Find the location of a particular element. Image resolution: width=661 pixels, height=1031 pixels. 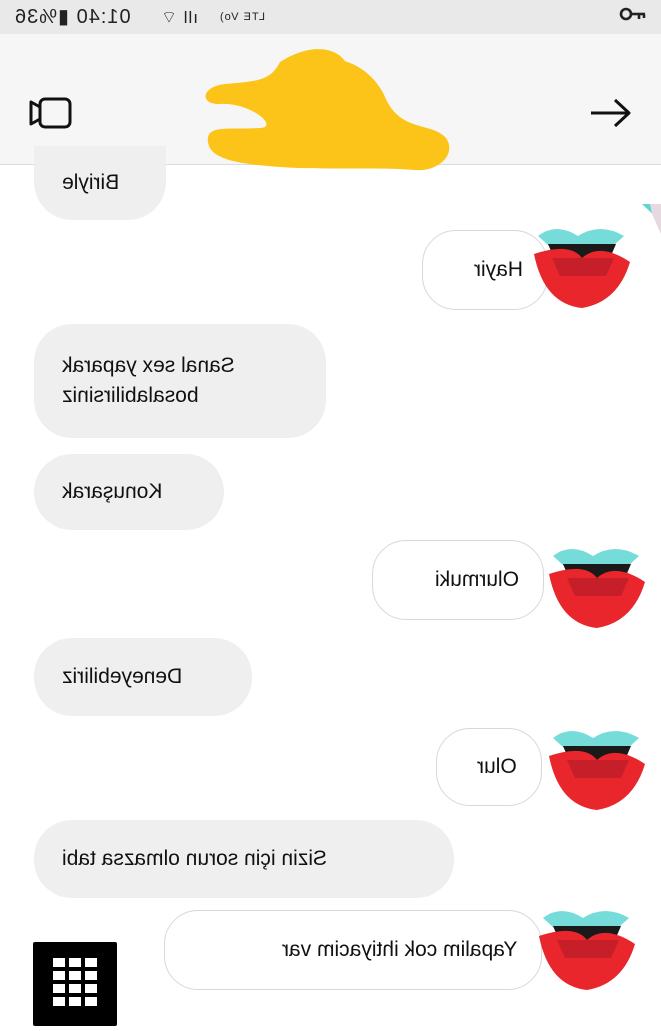

message-bubble-incoming: Biriyle is located at coordinates (100, 183).